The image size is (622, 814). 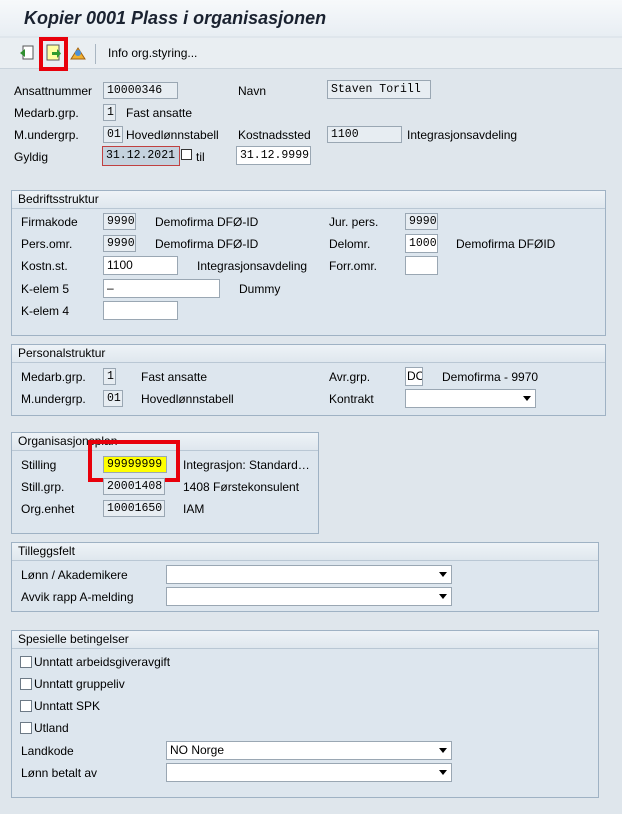 I want to click on personalstruktur-title: Personalstruktur, so click(x=62, y=353).